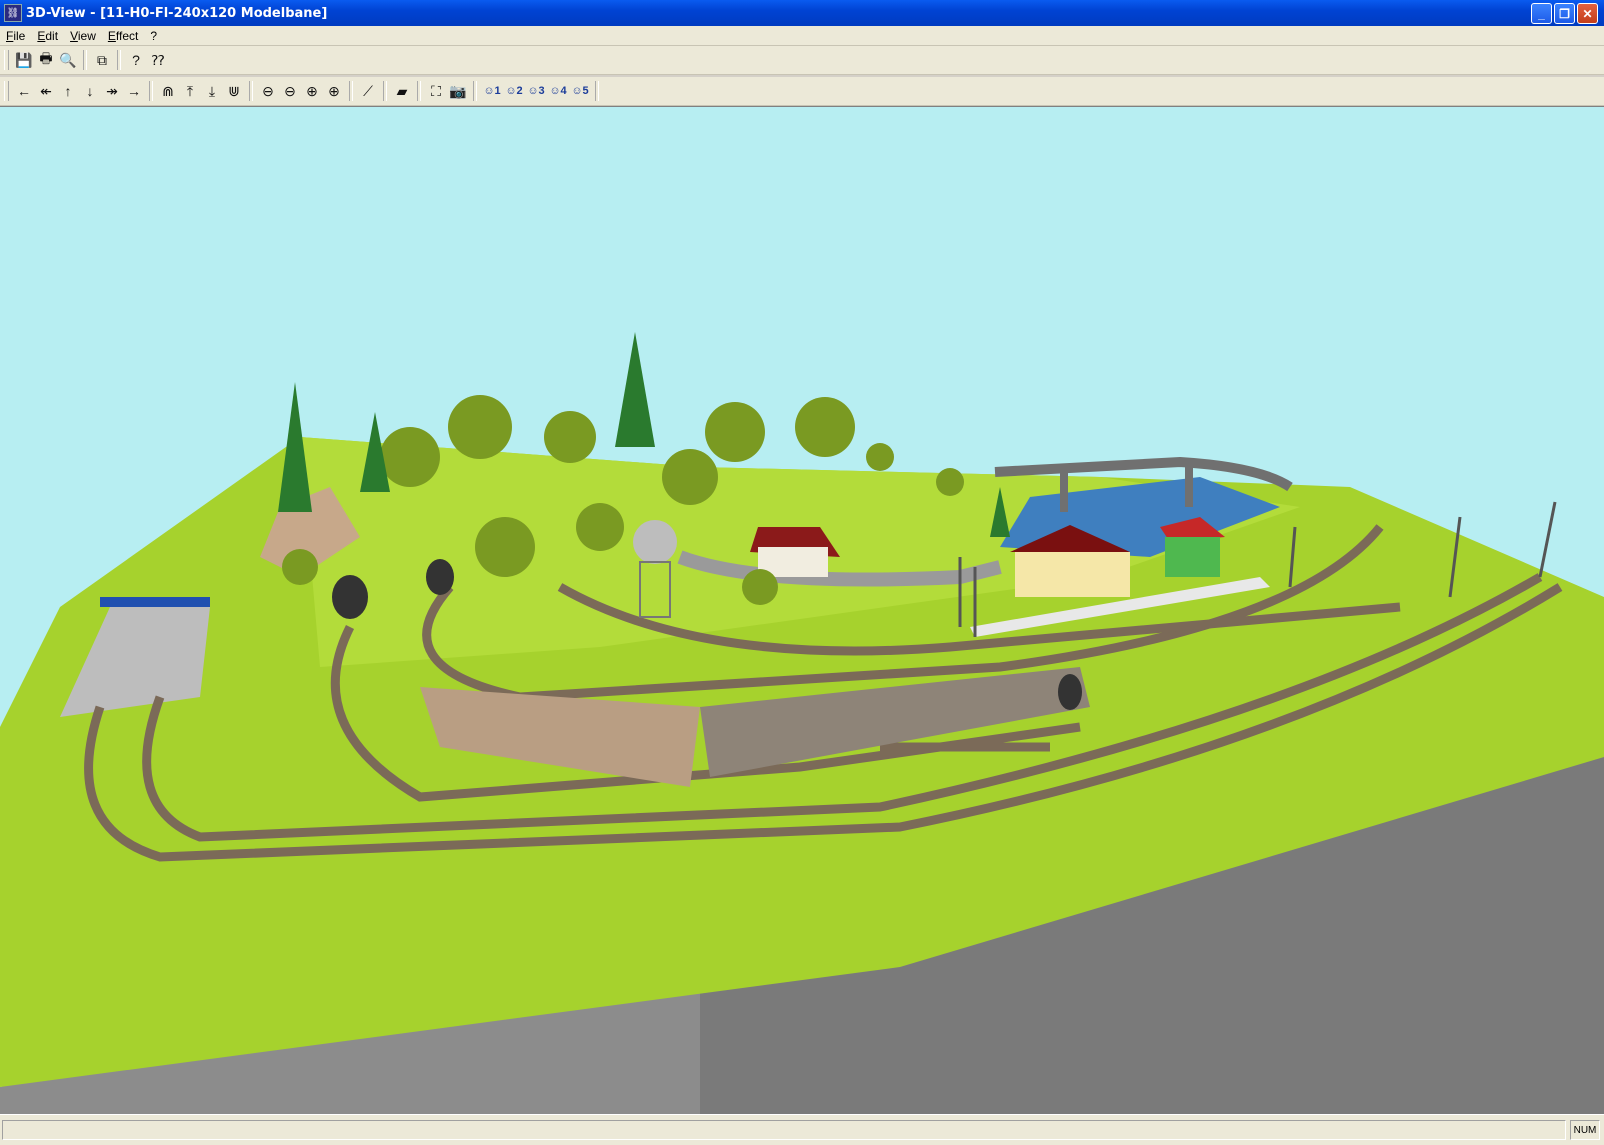 This screenshot has height=1145, width=1604. What do you see at coordinates (158, 60) in the screenshot?
I see `context-help-icon: ⁇` at bounding box center [158, 60].